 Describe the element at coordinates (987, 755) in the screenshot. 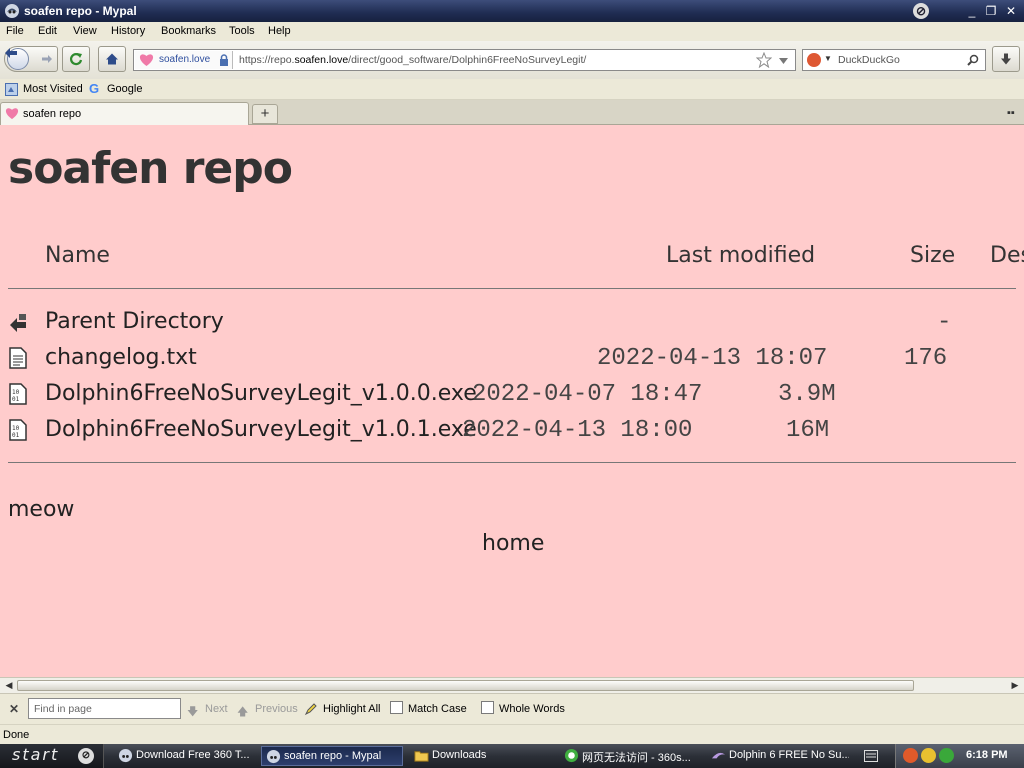

I see `taskbar-clock: 6:18 PM` at that location.